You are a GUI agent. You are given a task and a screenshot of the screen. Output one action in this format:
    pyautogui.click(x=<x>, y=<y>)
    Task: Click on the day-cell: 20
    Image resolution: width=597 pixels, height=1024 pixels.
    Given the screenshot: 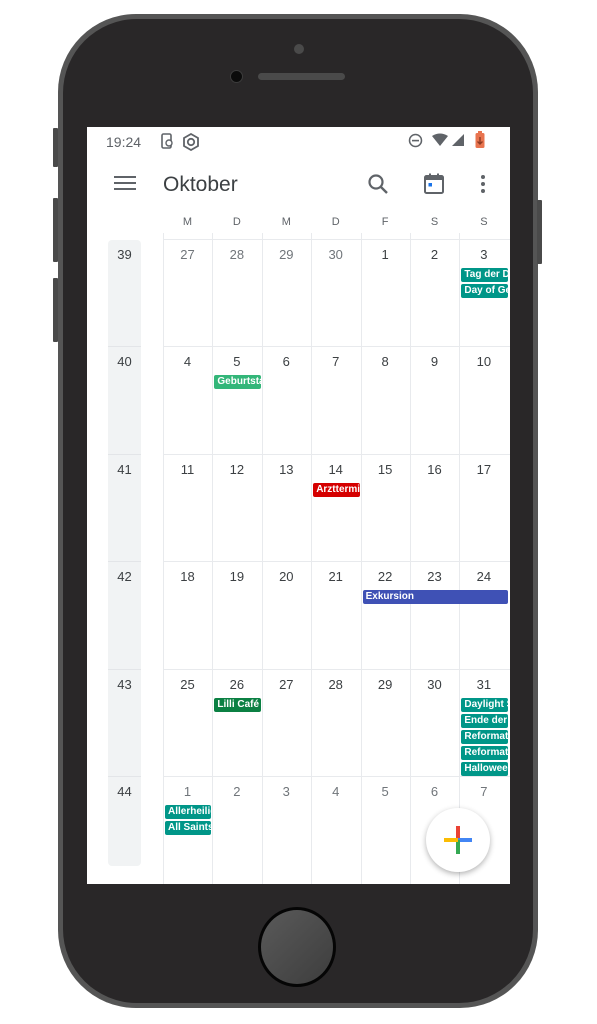 What is the action you would take?
    pyautogui.click(x=286, y=576)
    